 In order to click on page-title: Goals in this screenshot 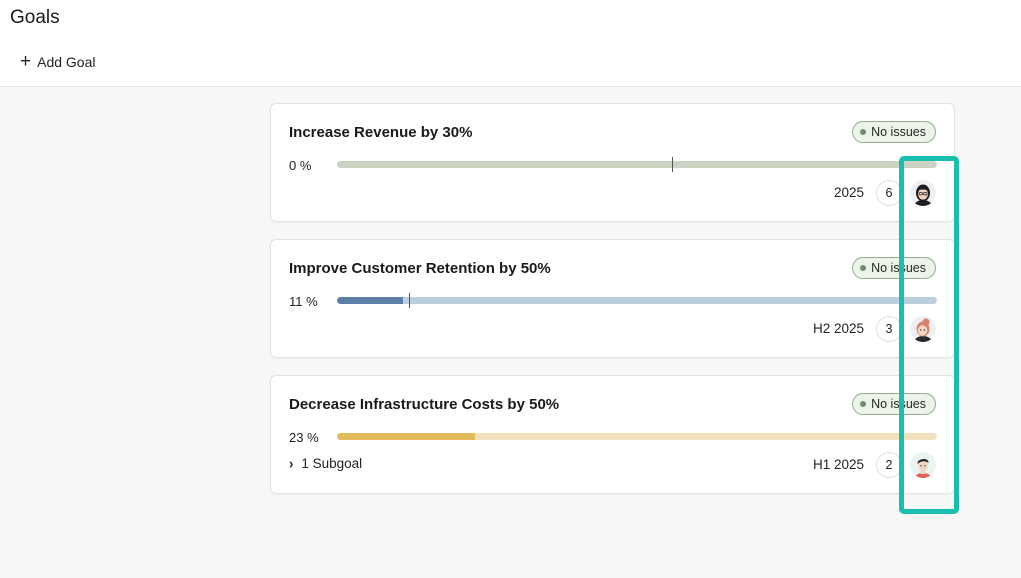, I will do `click(35, 17)`.